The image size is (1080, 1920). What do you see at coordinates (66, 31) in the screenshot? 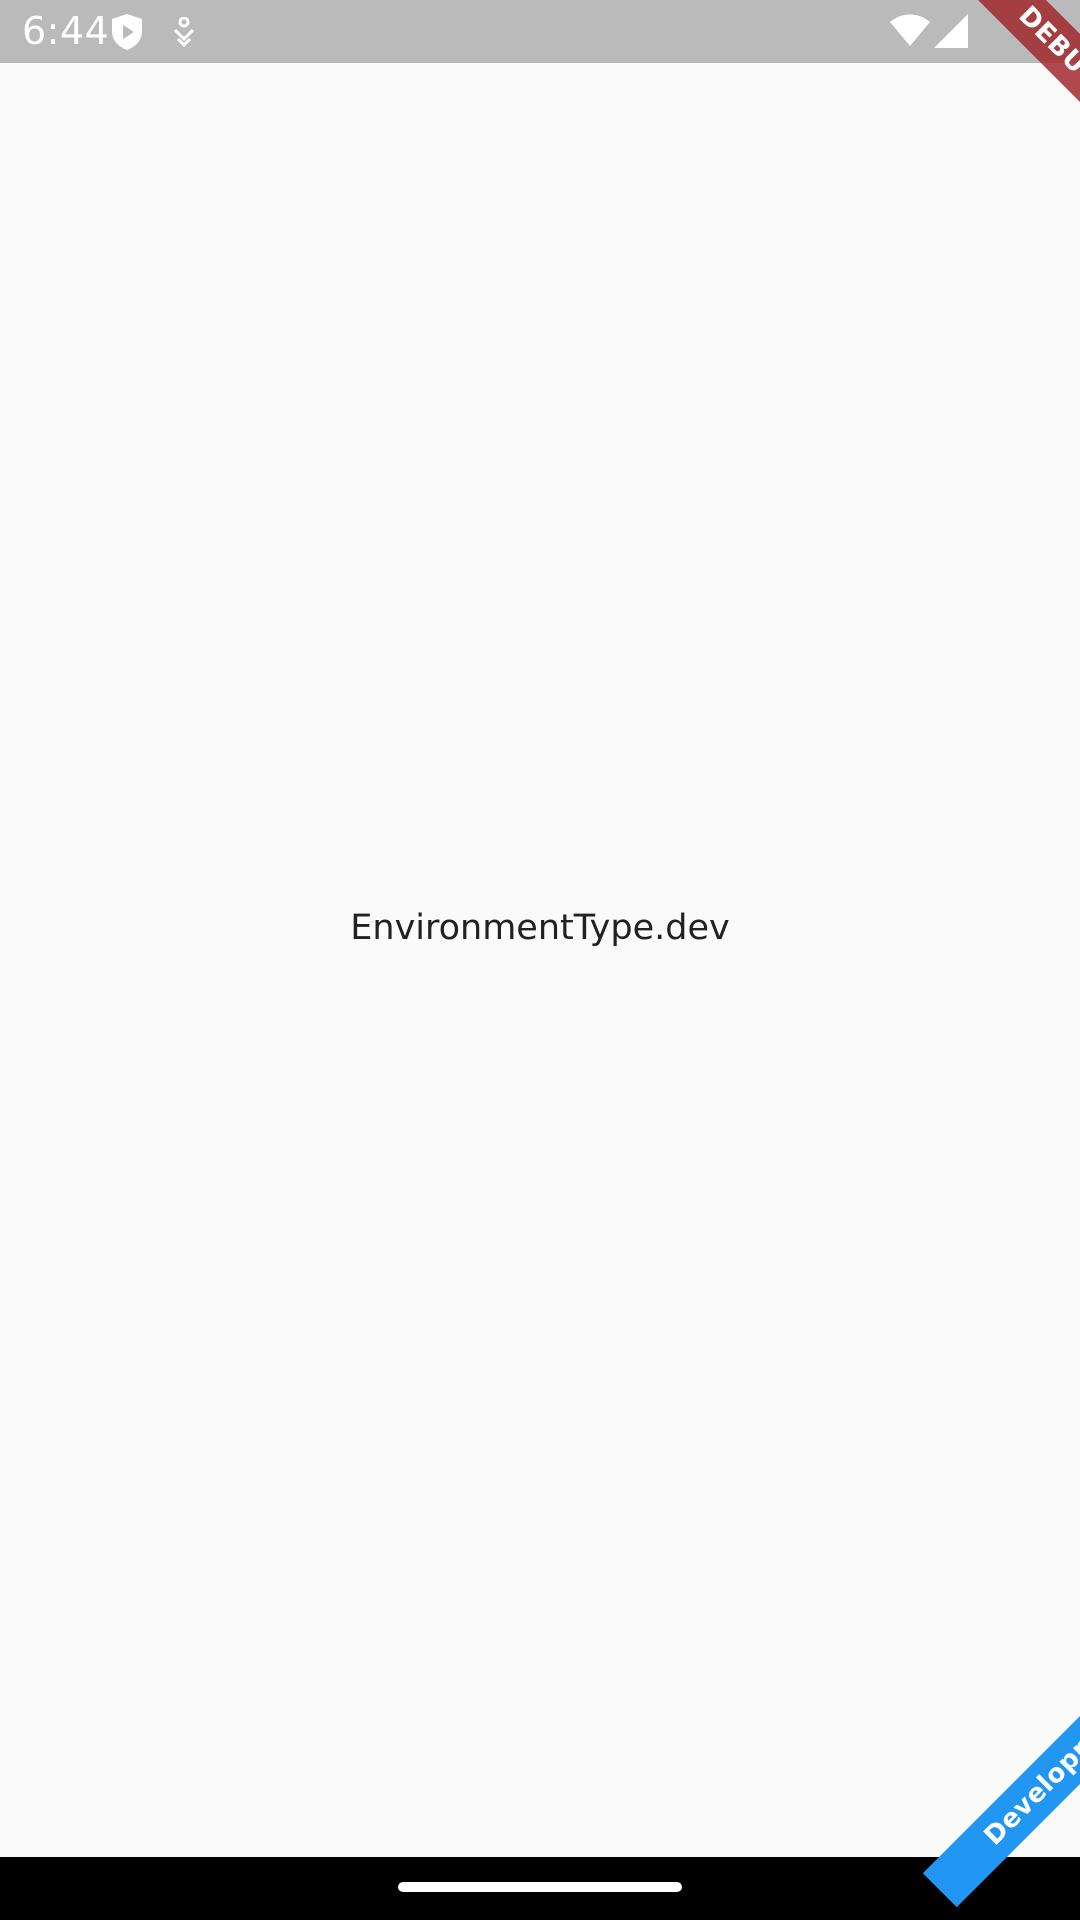
I see `status-time: 6:44` at bounding box center [66, 31].